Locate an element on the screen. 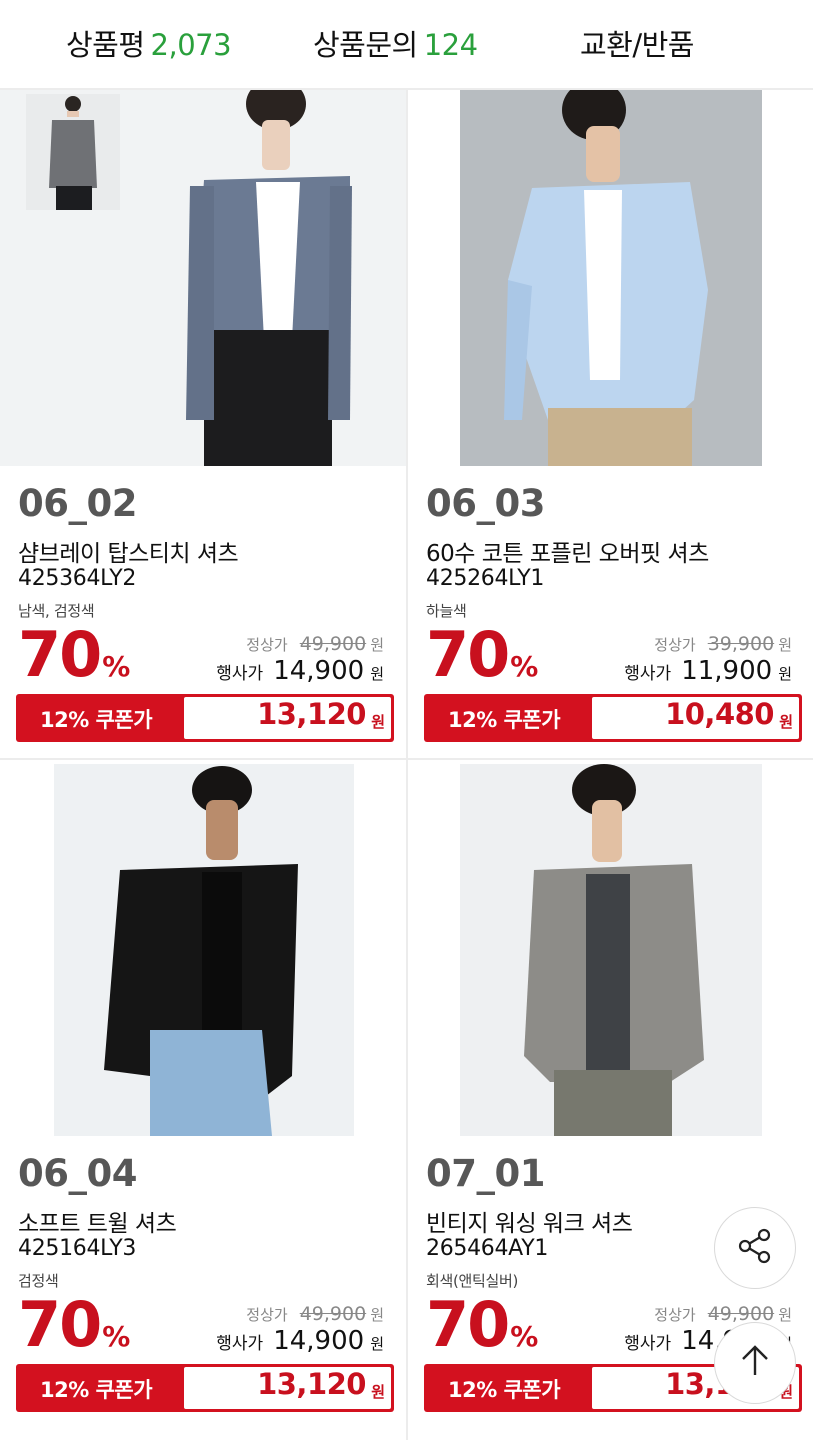 The height and width of the screenshot is (1440, 813). tab-reviews-label: 상품평 is located at coordinates (105, 45).